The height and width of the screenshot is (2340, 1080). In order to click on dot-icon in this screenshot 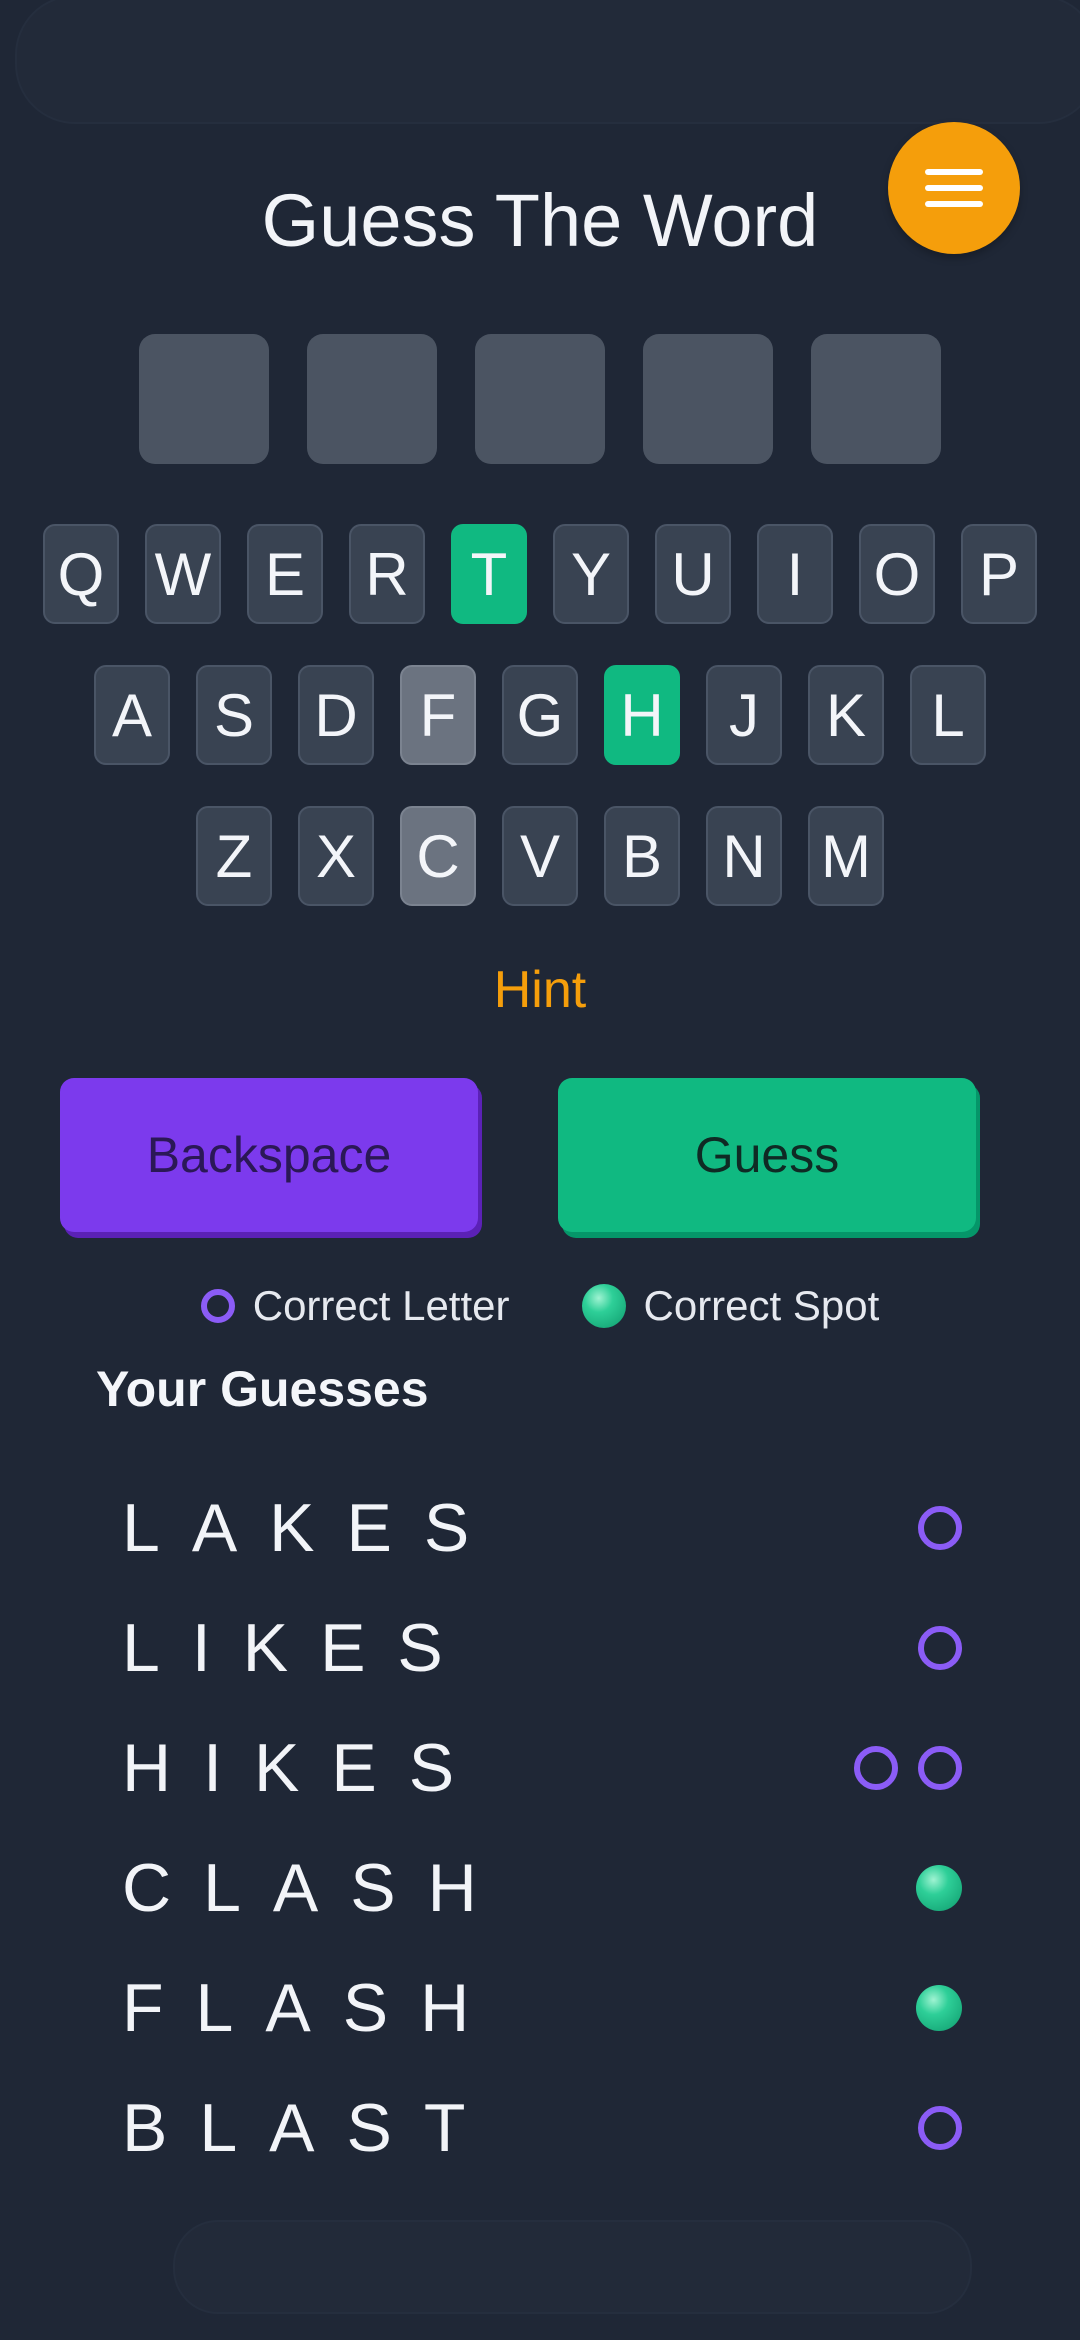, I will do `click(603, 1306)`.